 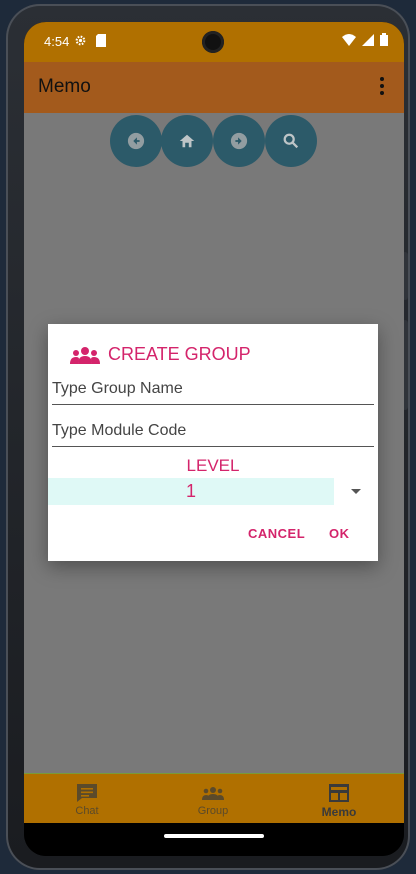 I want to click on chat-icon, so click(x=87, y=793).